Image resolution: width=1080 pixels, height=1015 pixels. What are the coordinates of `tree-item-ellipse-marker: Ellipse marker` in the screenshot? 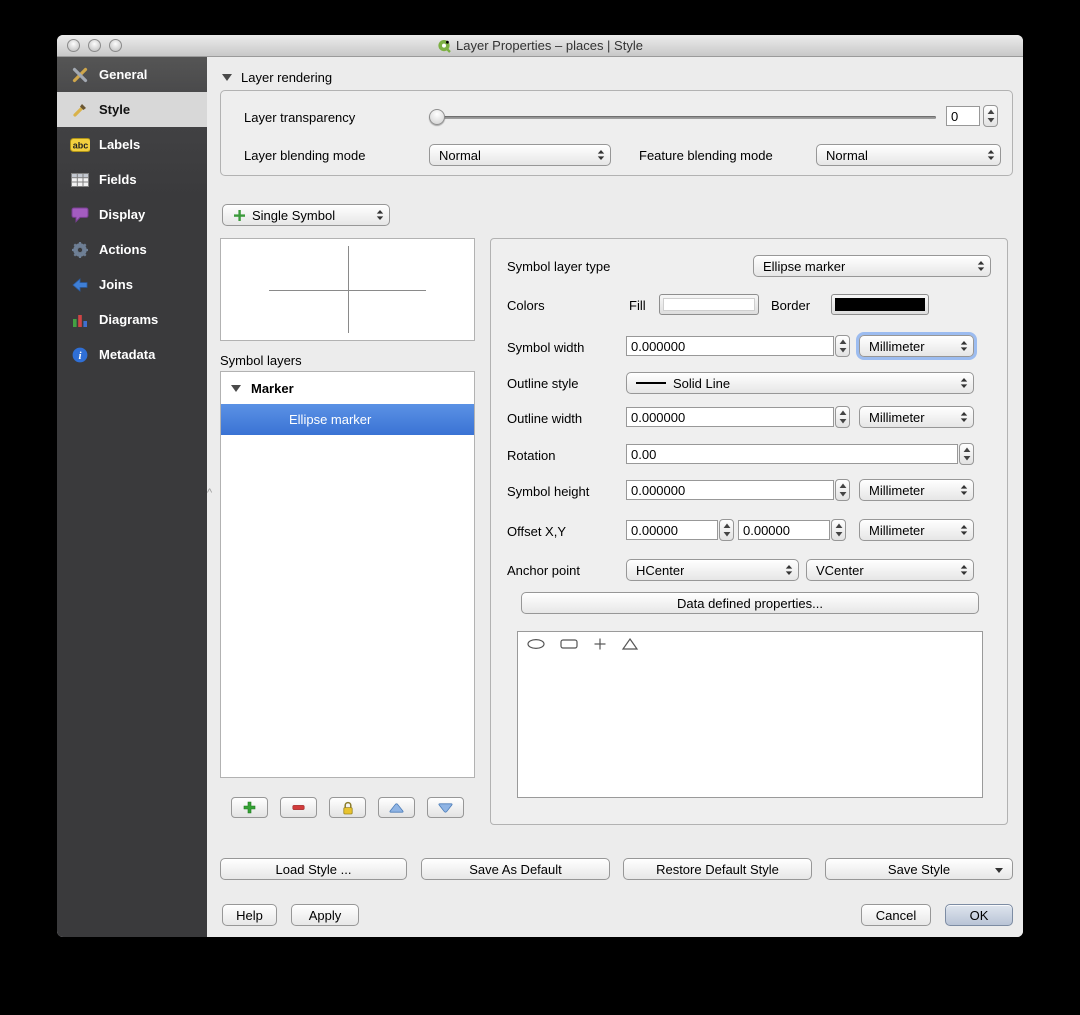 It's located at (347, 419).